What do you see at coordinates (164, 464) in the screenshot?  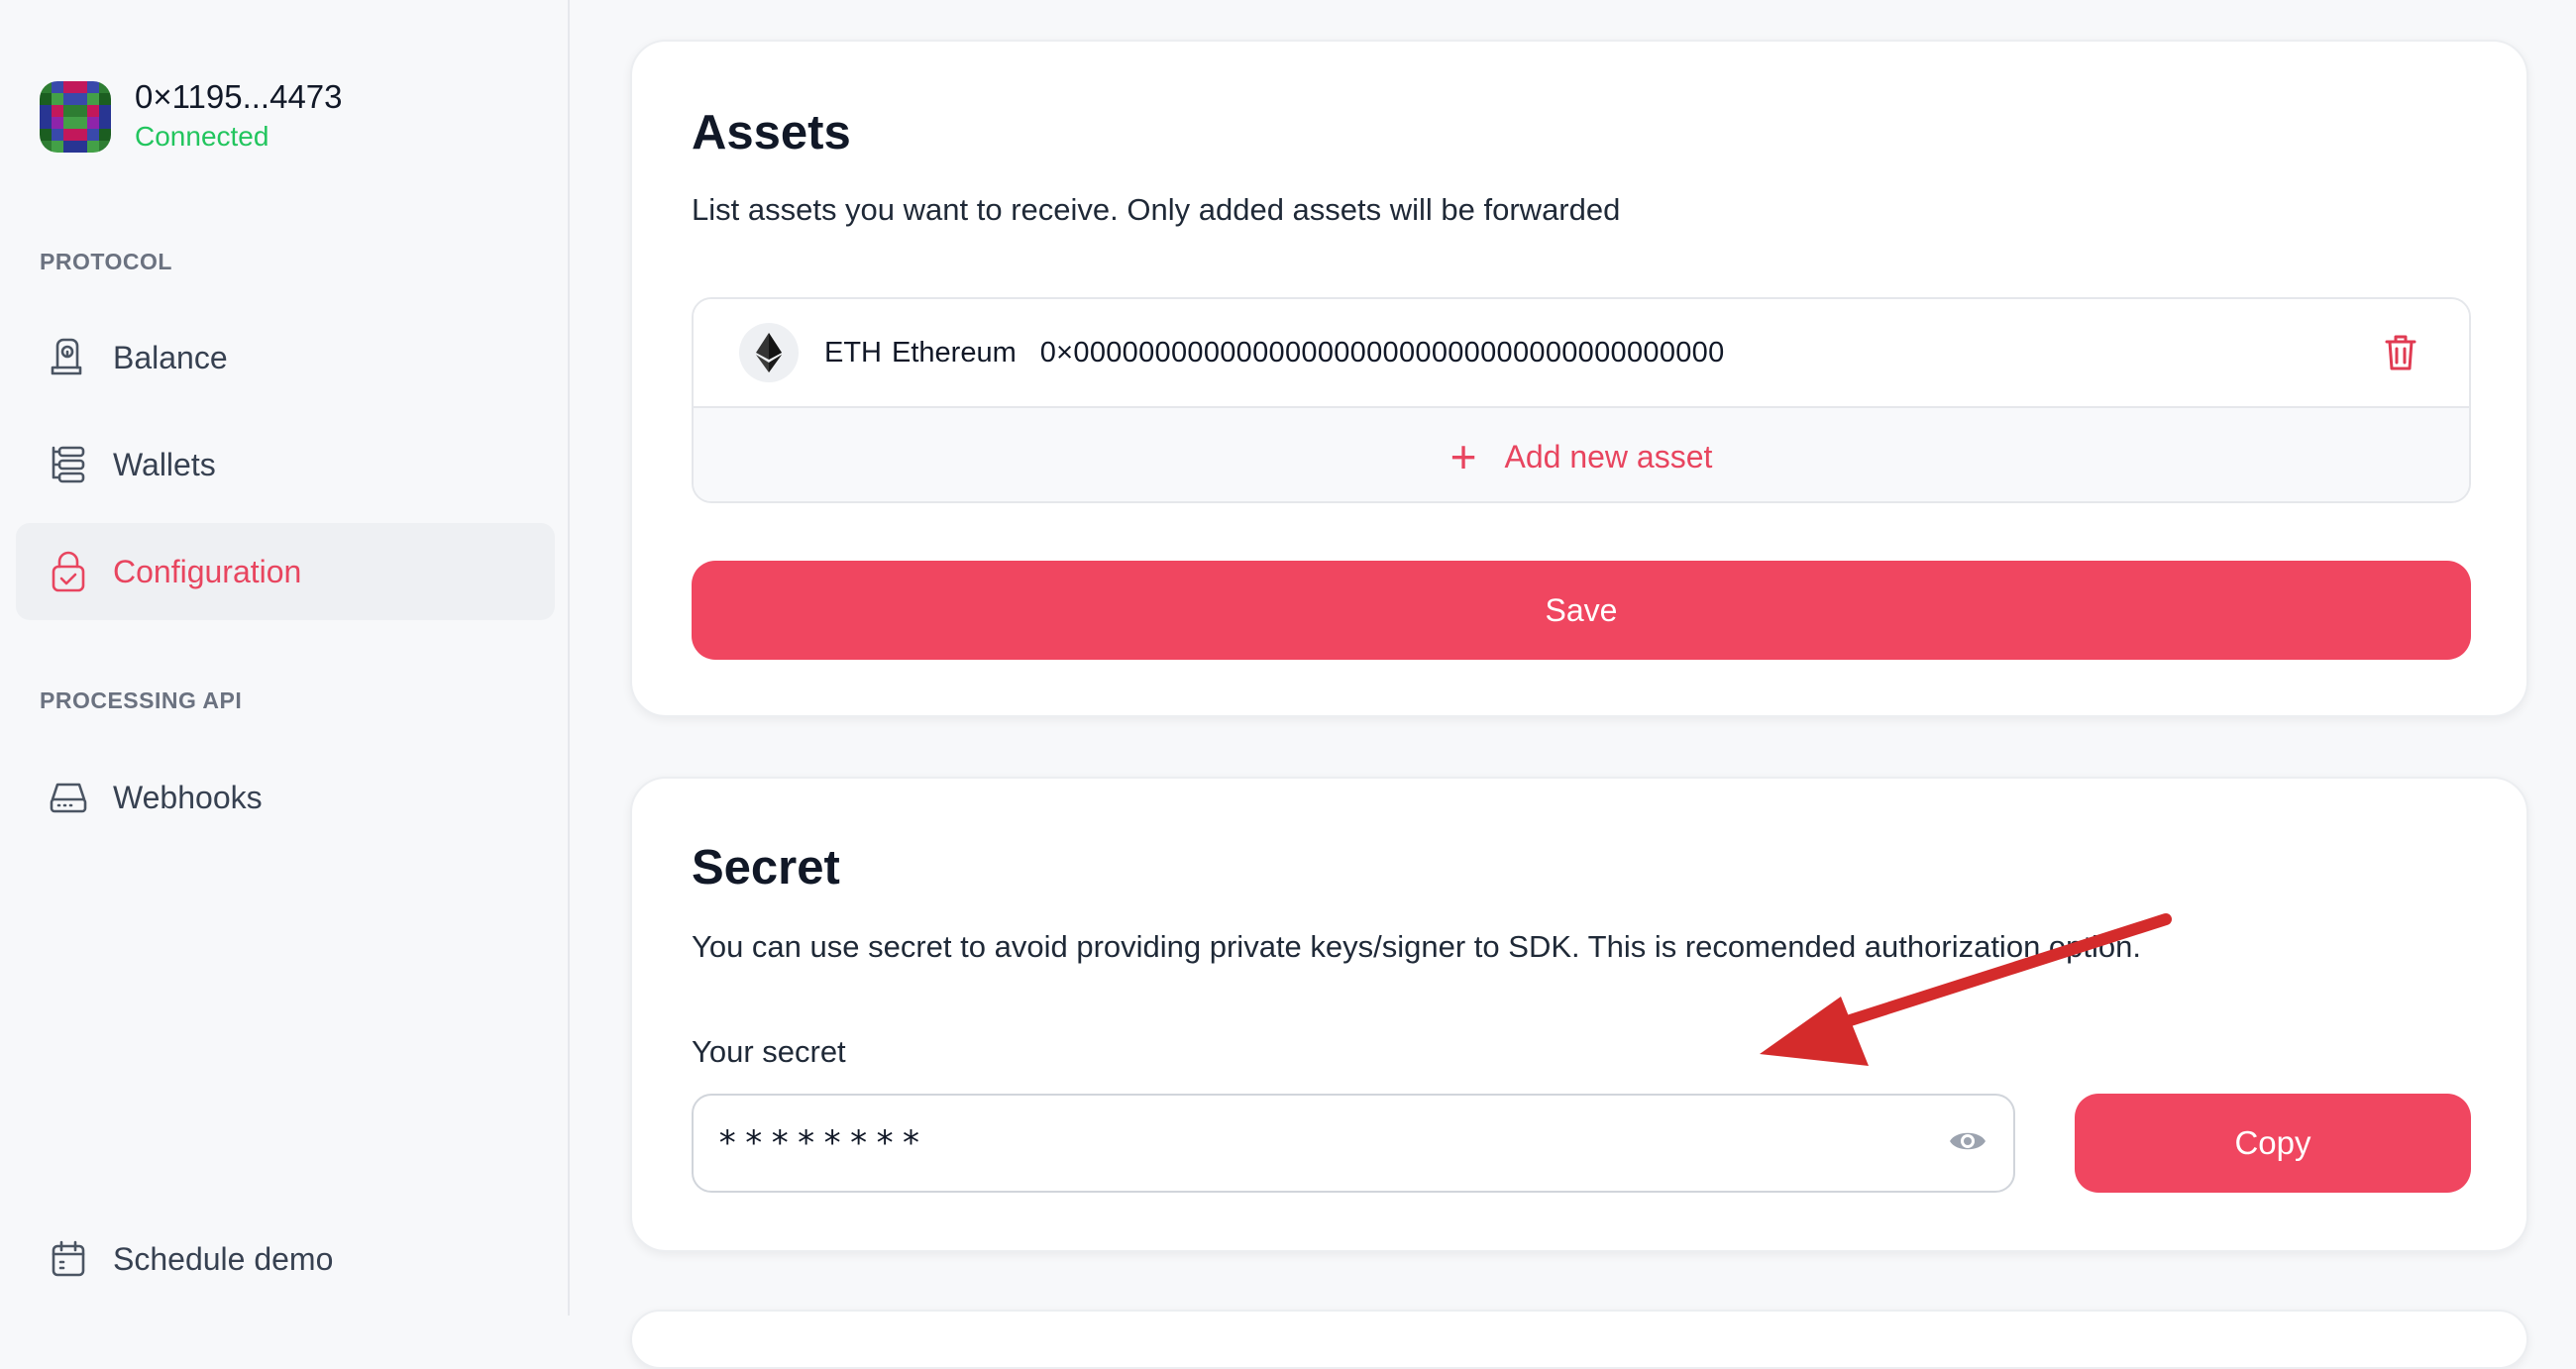 I see `sidebar-item-label: Wallets` at bounding box center [164, 464].